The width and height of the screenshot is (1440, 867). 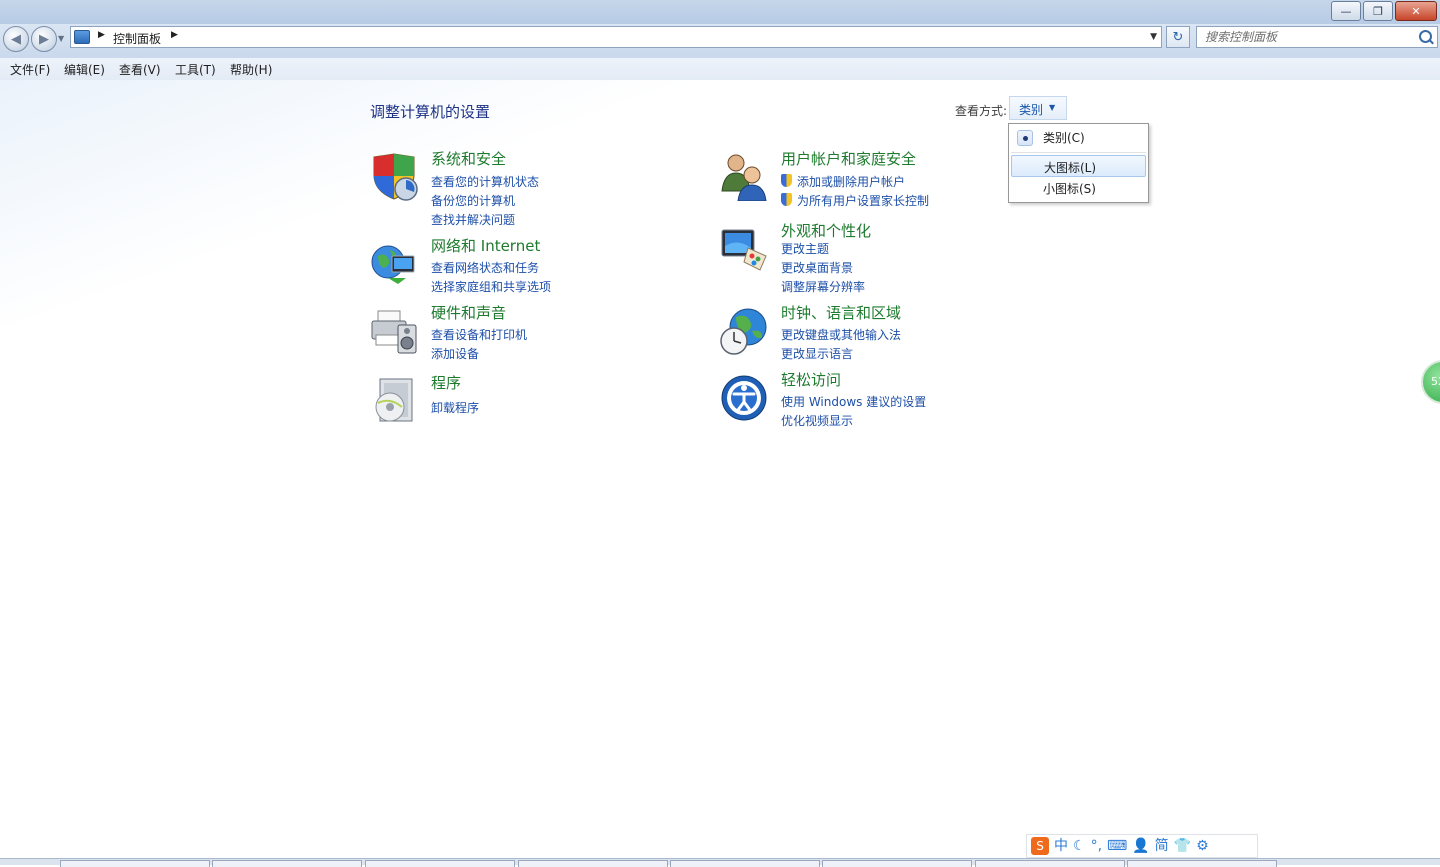 What do you see at coordinates (468, 312) in the screenshot?
I see `category-title: 硬件和声音` at bounding box center [468, 312].